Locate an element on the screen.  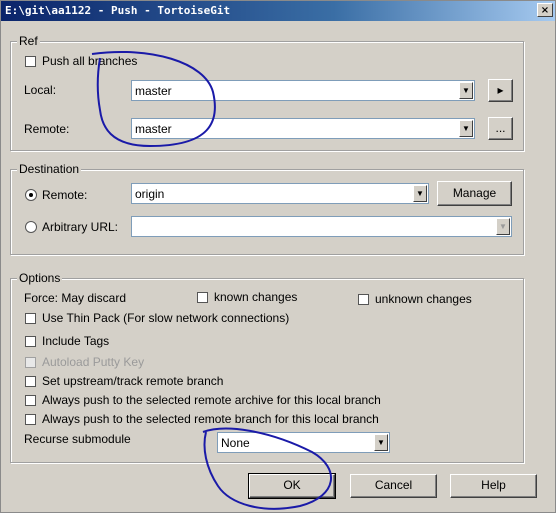
include-tags-label: Include Tags is located at coordinates (76, 341).